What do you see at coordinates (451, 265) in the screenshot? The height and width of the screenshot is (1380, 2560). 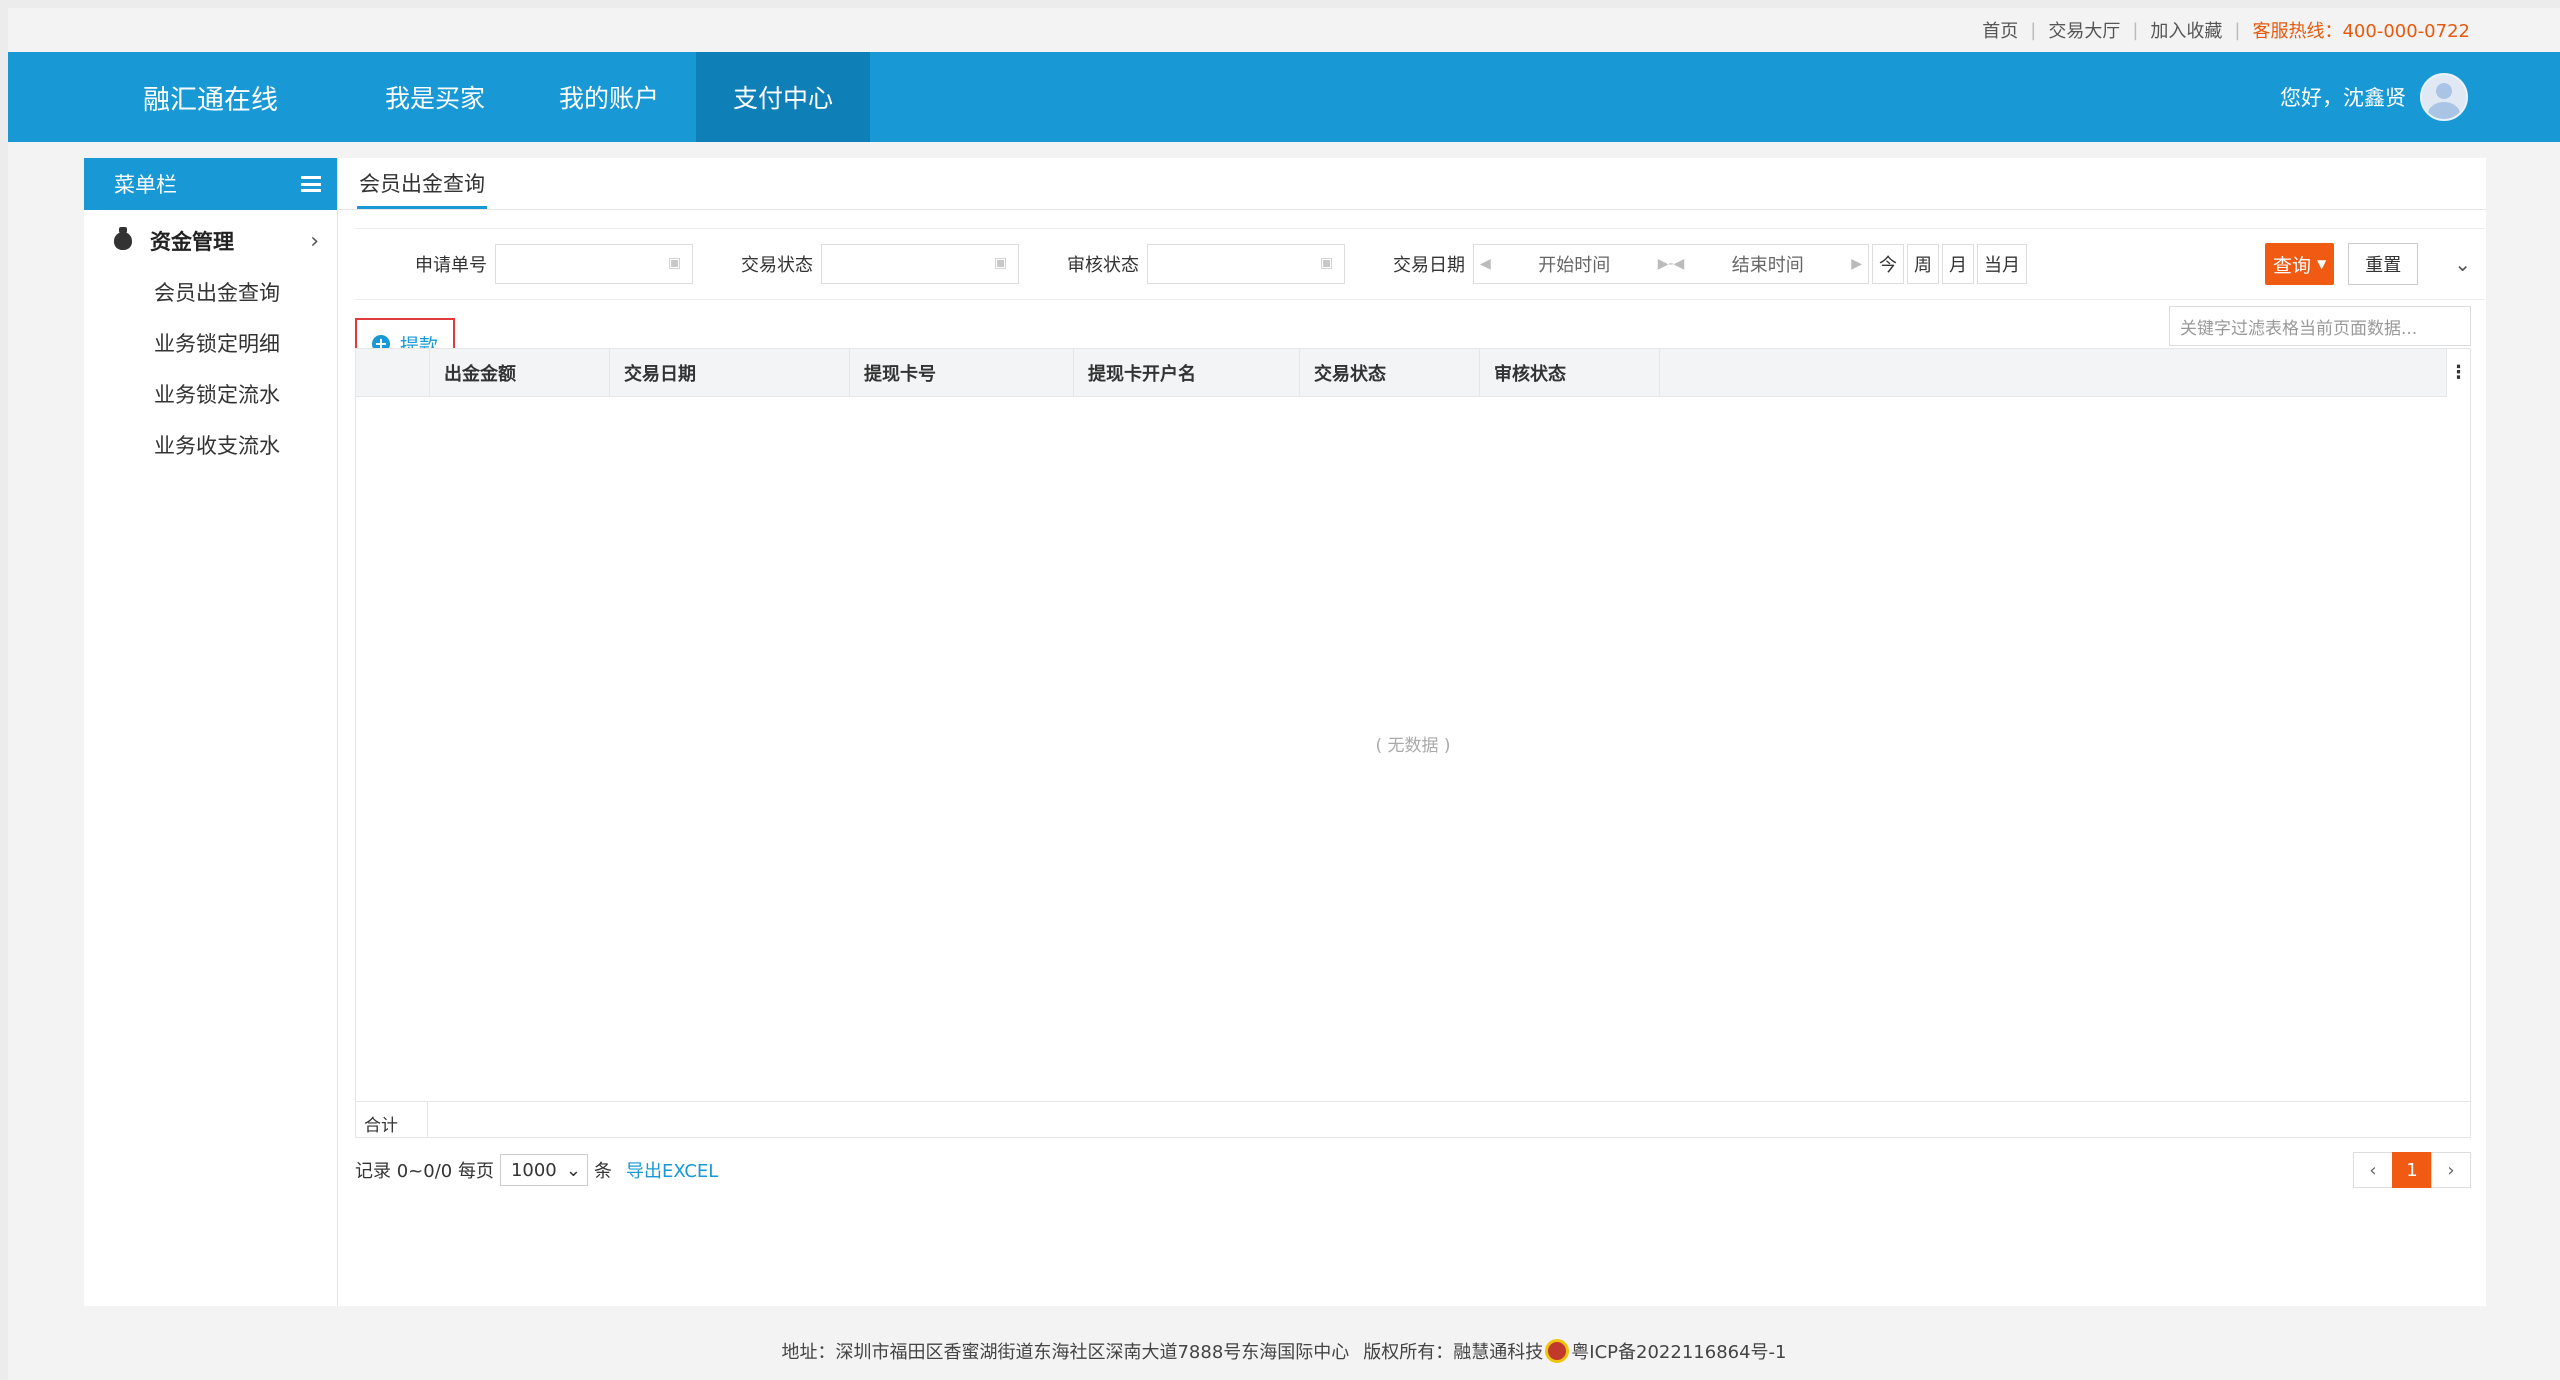 I see `apply-no-label: 申请单号` at bounding box center [451, 265].